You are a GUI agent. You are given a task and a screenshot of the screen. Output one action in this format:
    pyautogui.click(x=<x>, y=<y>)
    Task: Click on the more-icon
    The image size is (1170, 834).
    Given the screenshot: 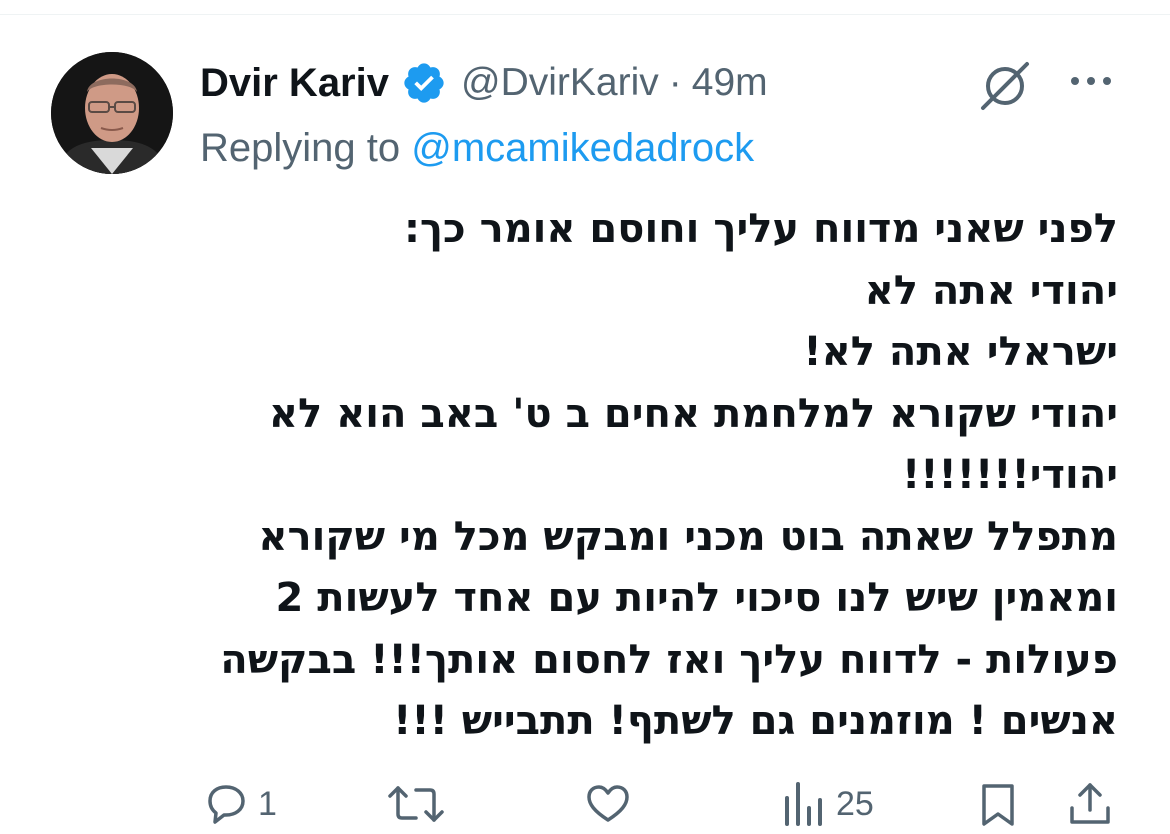 What is the action you would take?
    pyautogui.click(x=1091, y=81)
    